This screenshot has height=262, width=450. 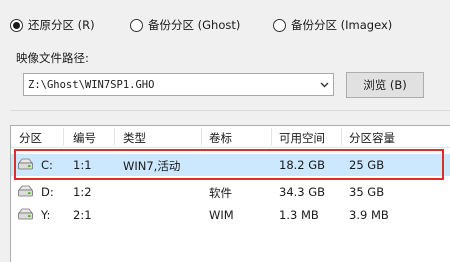 What do you see at coordinates (220, 138) in the screenshot?
I see `column-header-volume-label: 卷标` at bounding box center [220, 138].